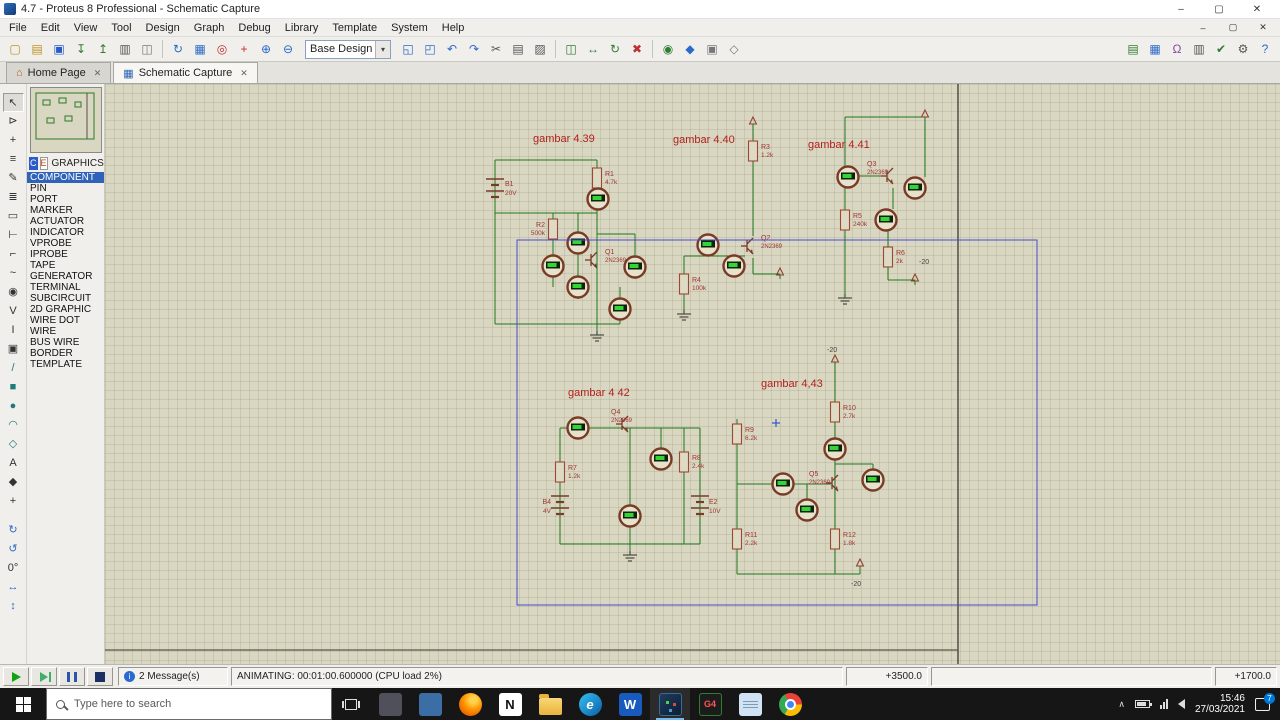  Describe the element at coordinates (13, 121) in the screenshot. I see `component-mode: ⊳` at that location.